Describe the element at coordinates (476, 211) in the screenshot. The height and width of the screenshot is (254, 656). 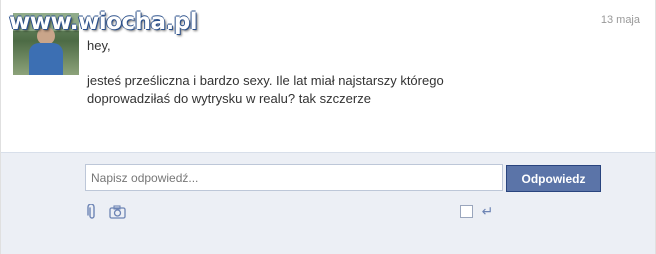
I see `enter-to-send: ↵` at that location.